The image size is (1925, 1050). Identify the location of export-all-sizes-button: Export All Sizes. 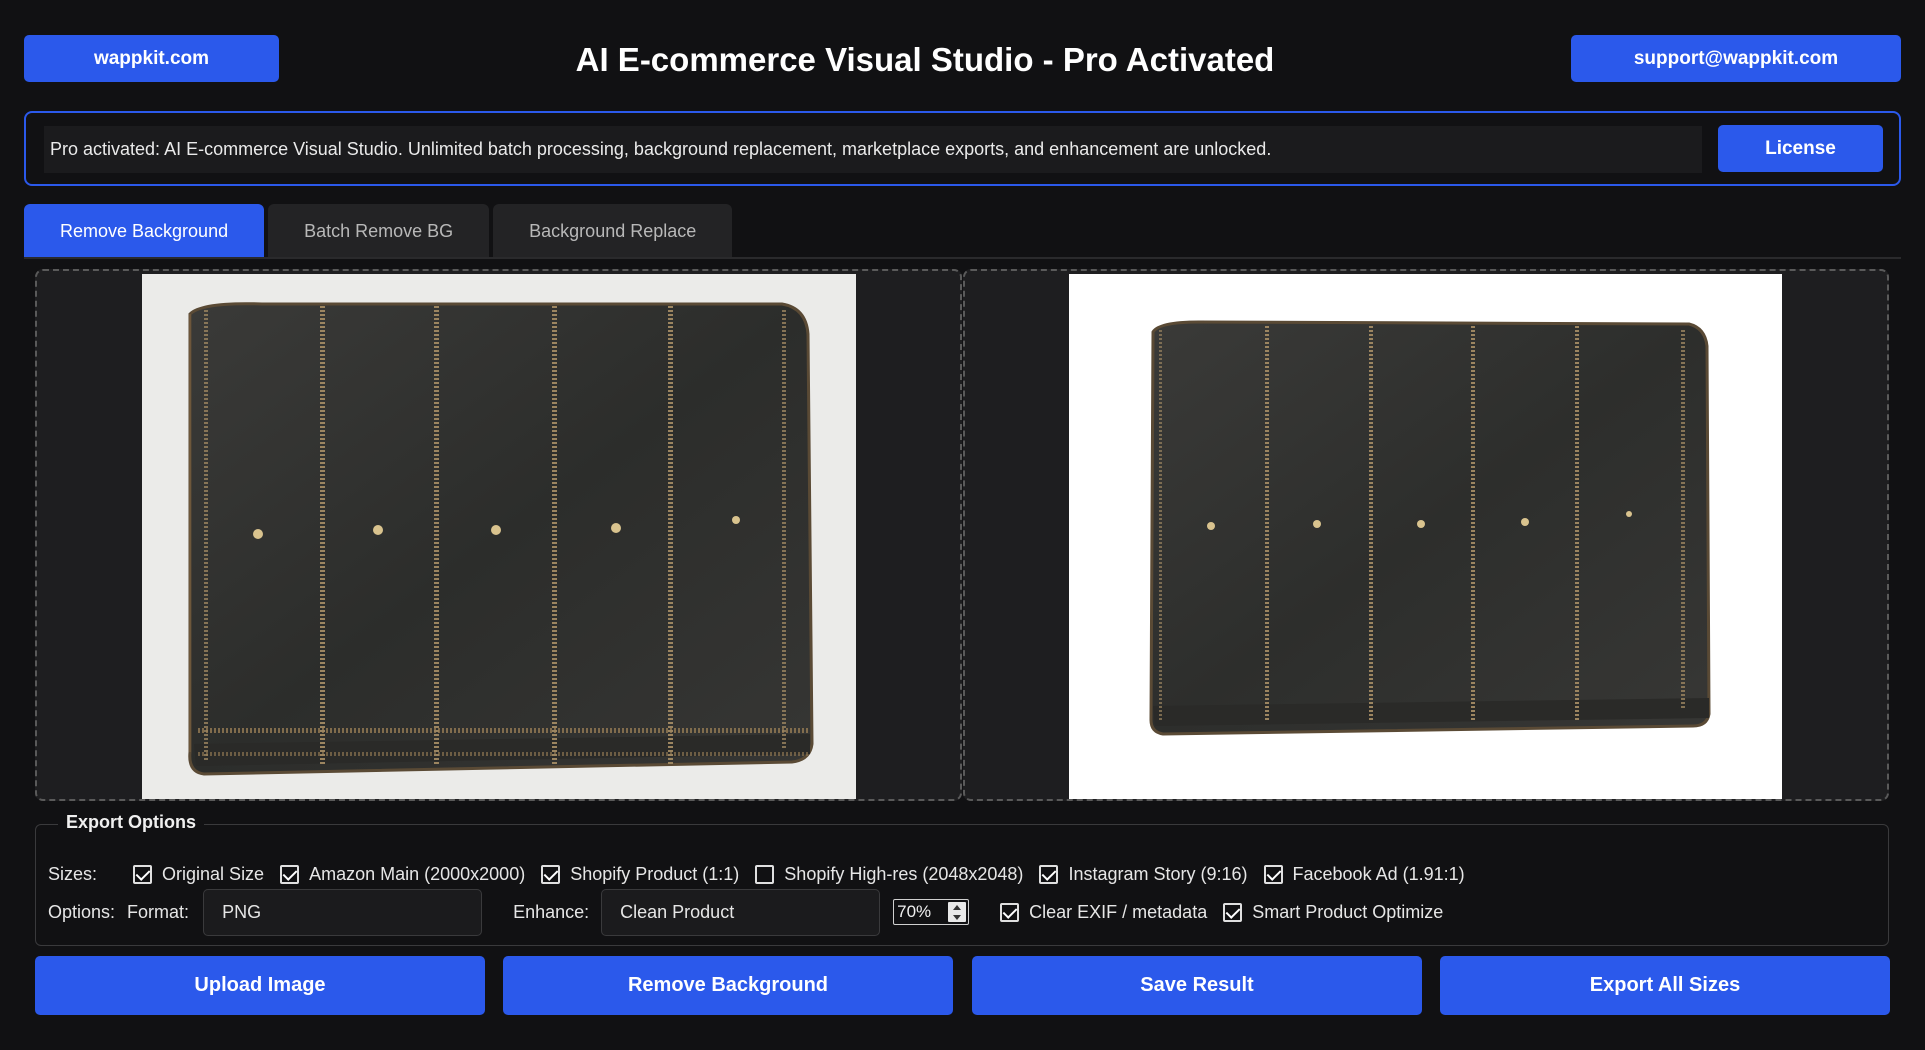
(1665, 985).